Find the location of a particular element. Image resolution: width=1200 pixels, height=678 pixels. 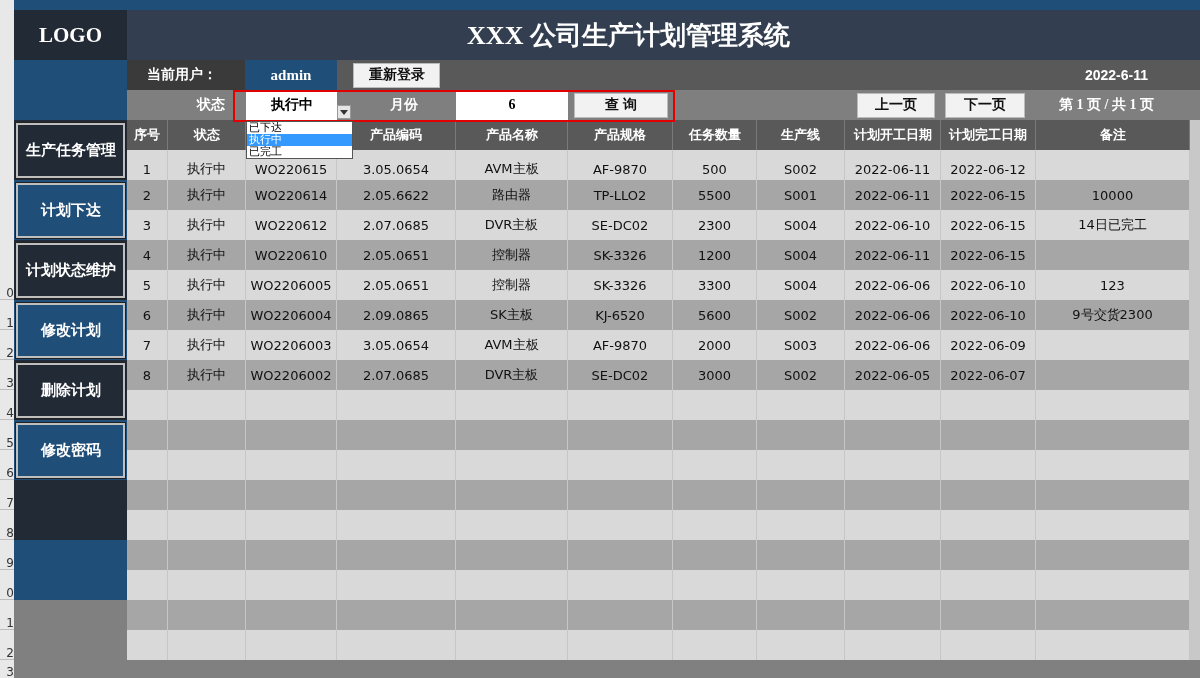

table-cell: WO2206003 is located at coordinates (291, 345).